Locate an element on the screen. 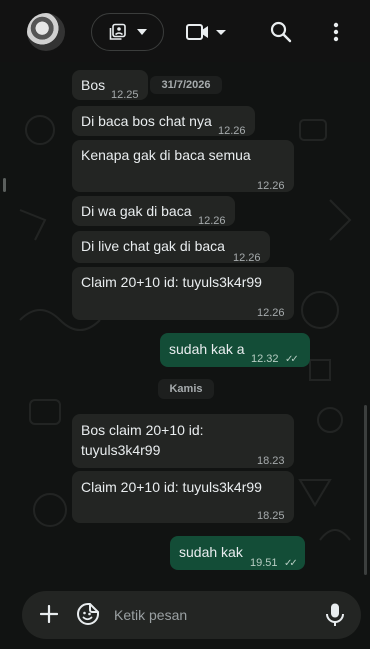 Image resolution: width=370 pixels, height=649 pixels. microphone-icon is located at coordinates (335, 614).